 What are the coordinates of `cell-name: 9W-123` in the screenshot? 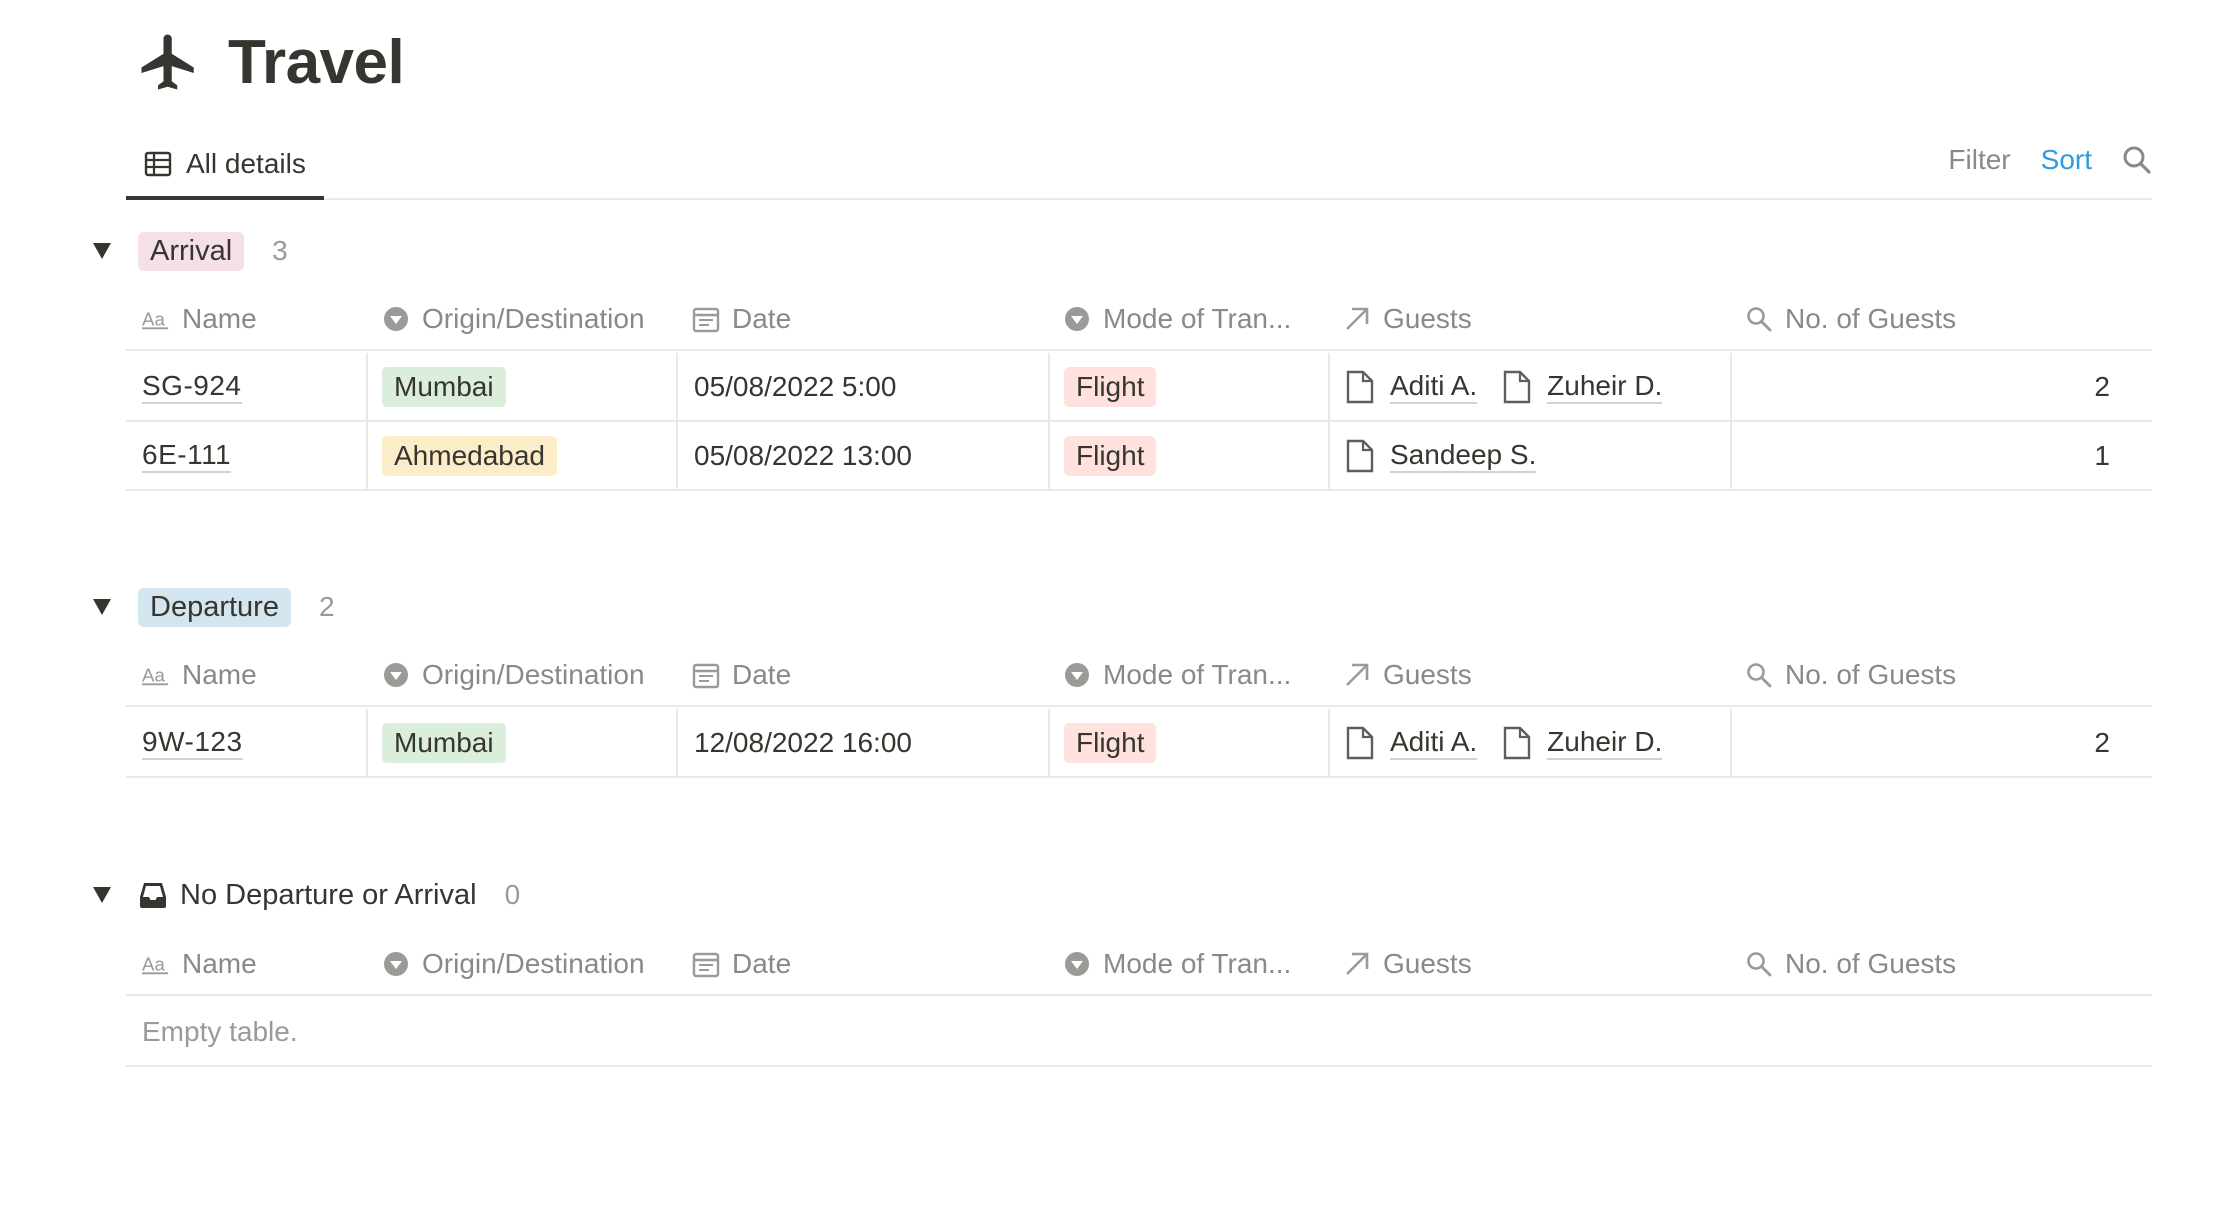 It's located at (254, 742).